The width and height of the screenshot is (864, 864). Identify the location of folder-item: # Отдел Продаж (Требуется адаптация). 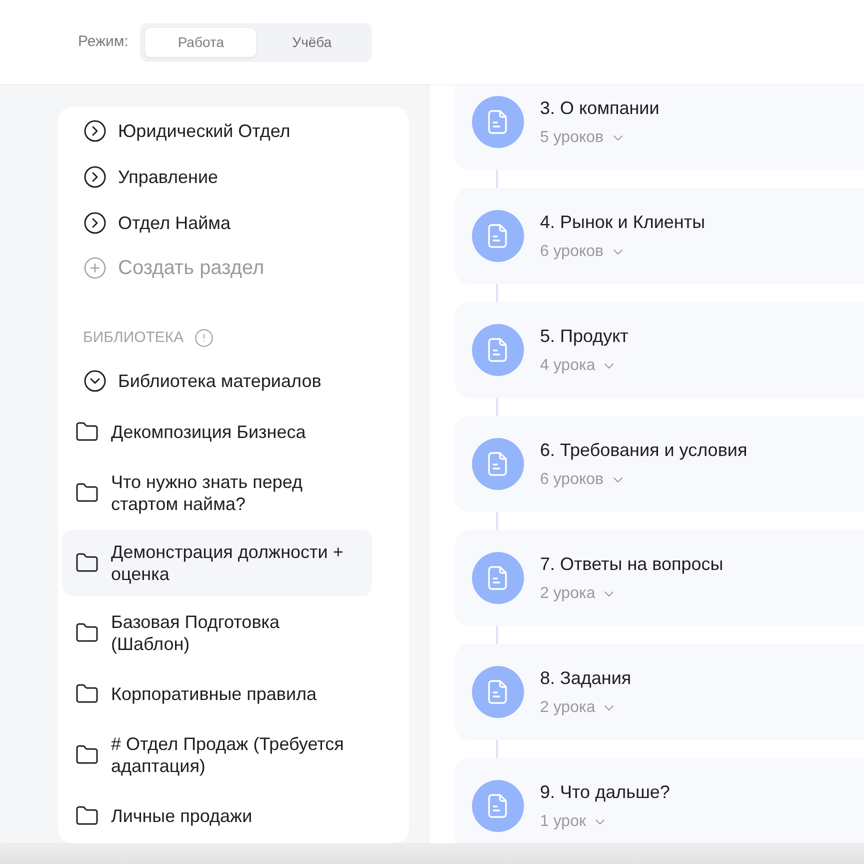
(217, 755).